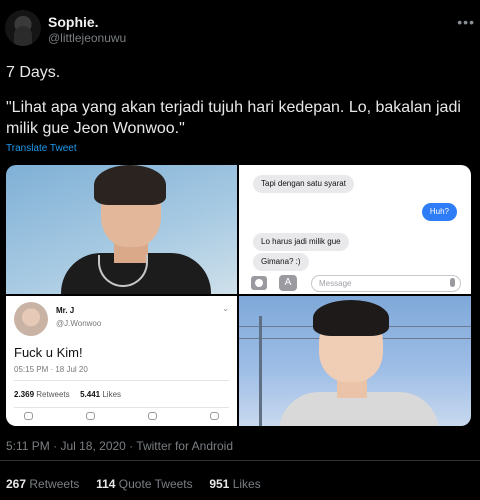  I want to click on author-name: Sophie., so click(73, 22).